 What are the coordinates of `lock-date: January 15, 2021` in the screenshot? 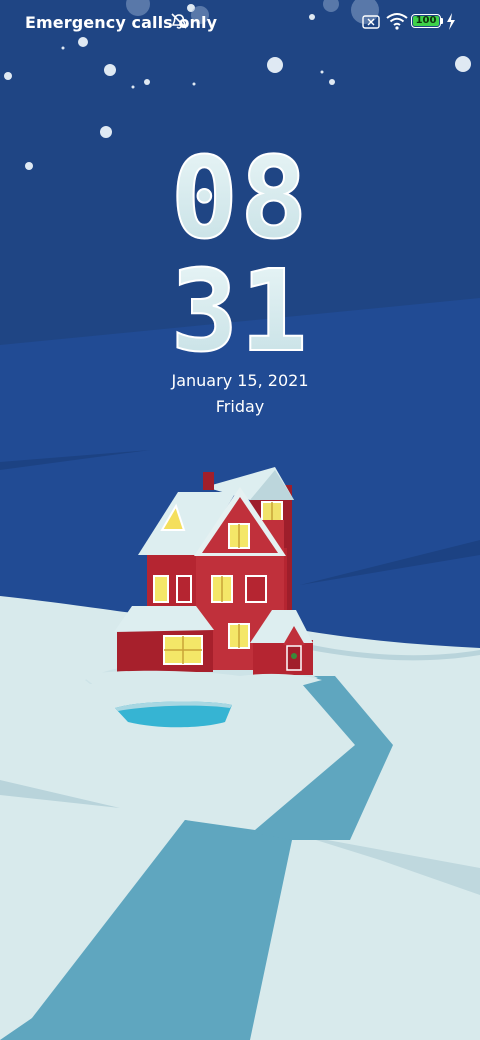 It's located at (240, 380).